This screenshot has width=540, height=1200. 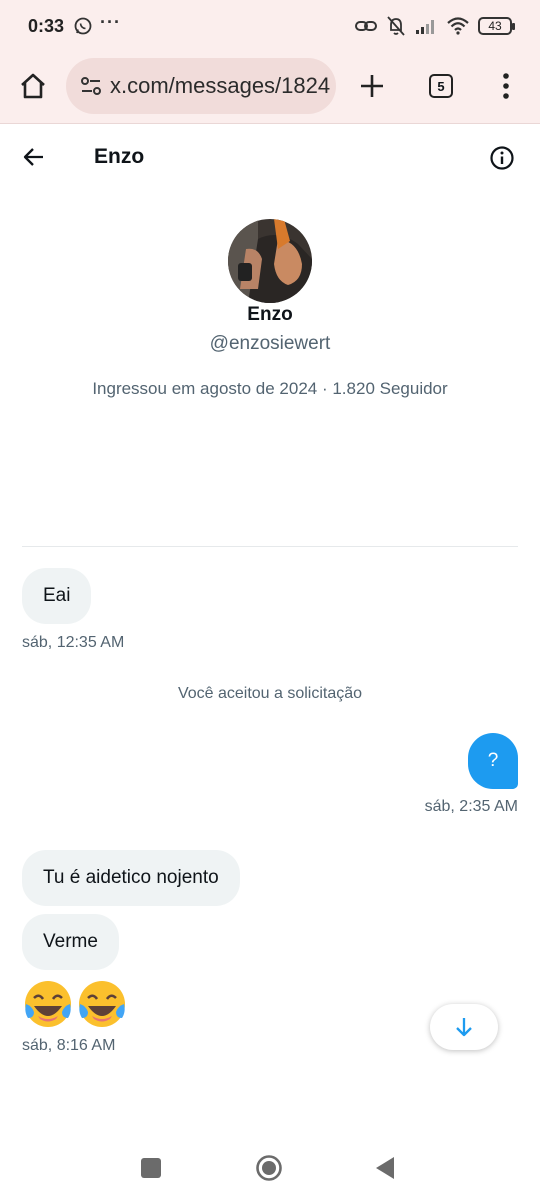 What do you see at coordinates (270, 546) in the screenshot?
I see `divider` at bounding box center [270, 546].